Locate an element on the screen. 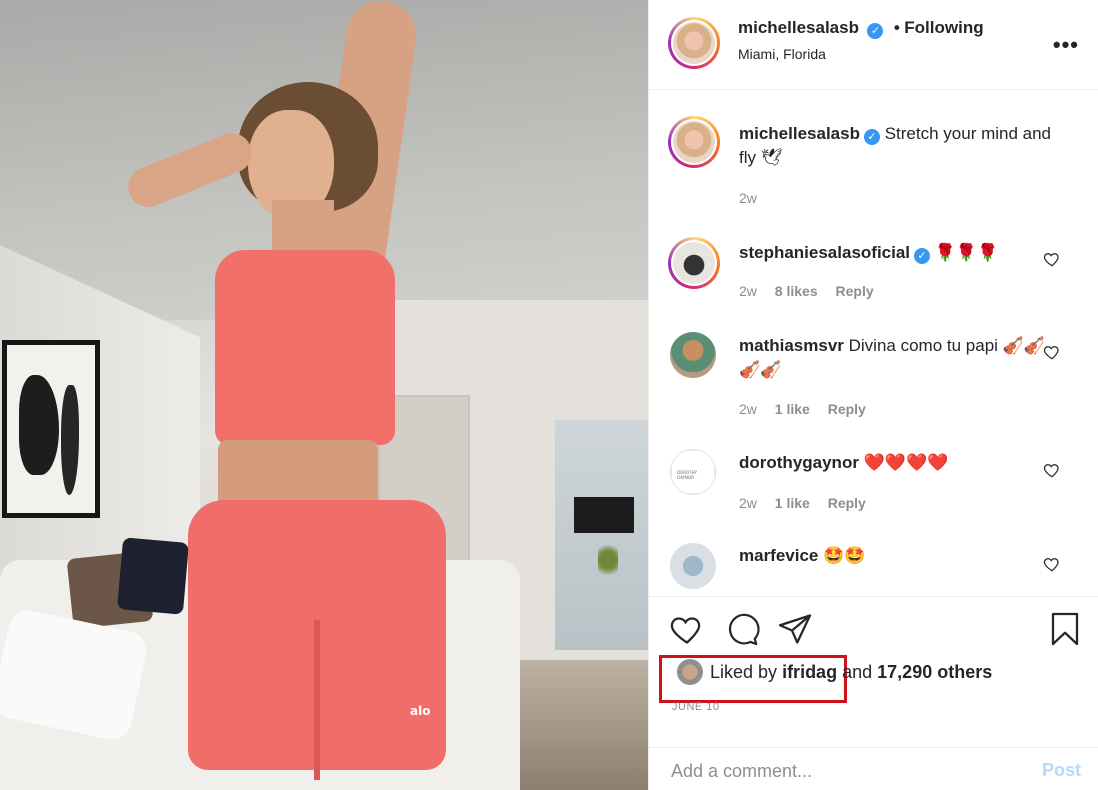 The width and height of the screenshot is (1098, 790). like-heart-icon is located at coordinates (687, 629).